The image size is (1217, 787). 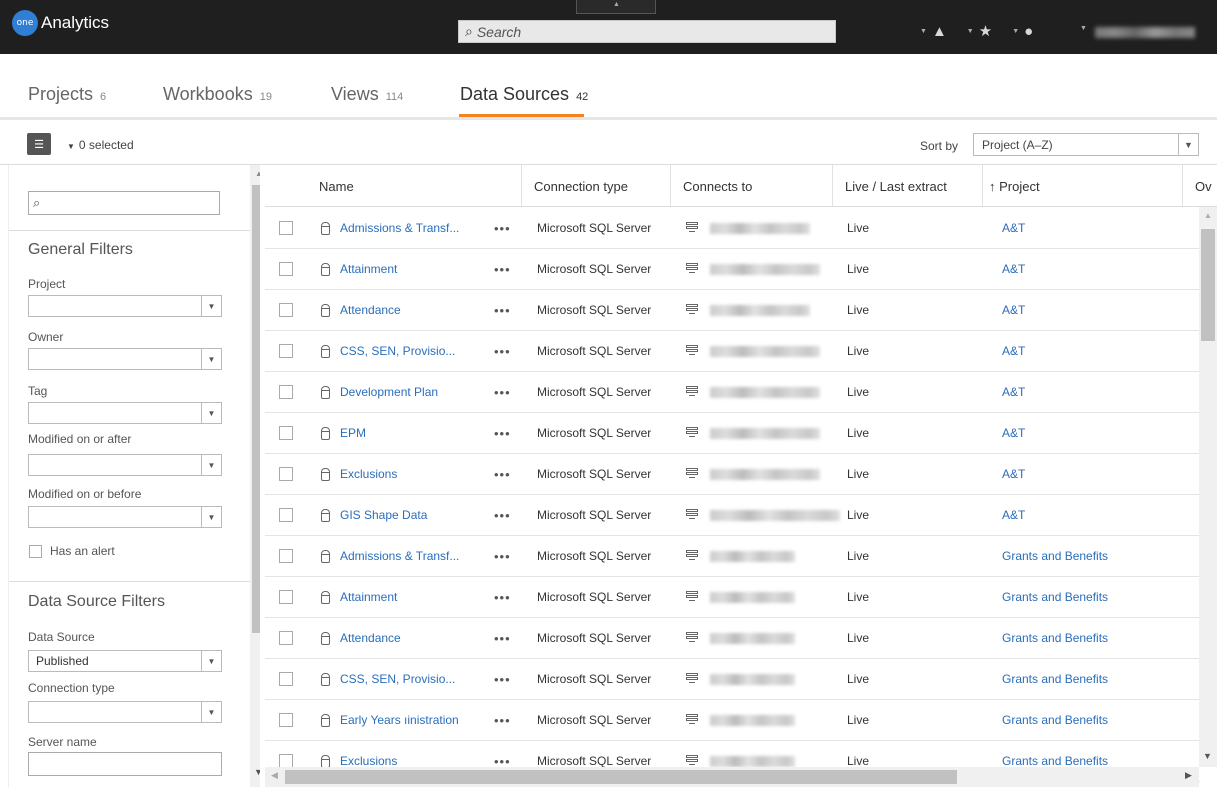 What do you see at coordinates (274, 775) in the screenshot?
I see `scroll-left-icon: ◀` at bounding box center [274, 775].